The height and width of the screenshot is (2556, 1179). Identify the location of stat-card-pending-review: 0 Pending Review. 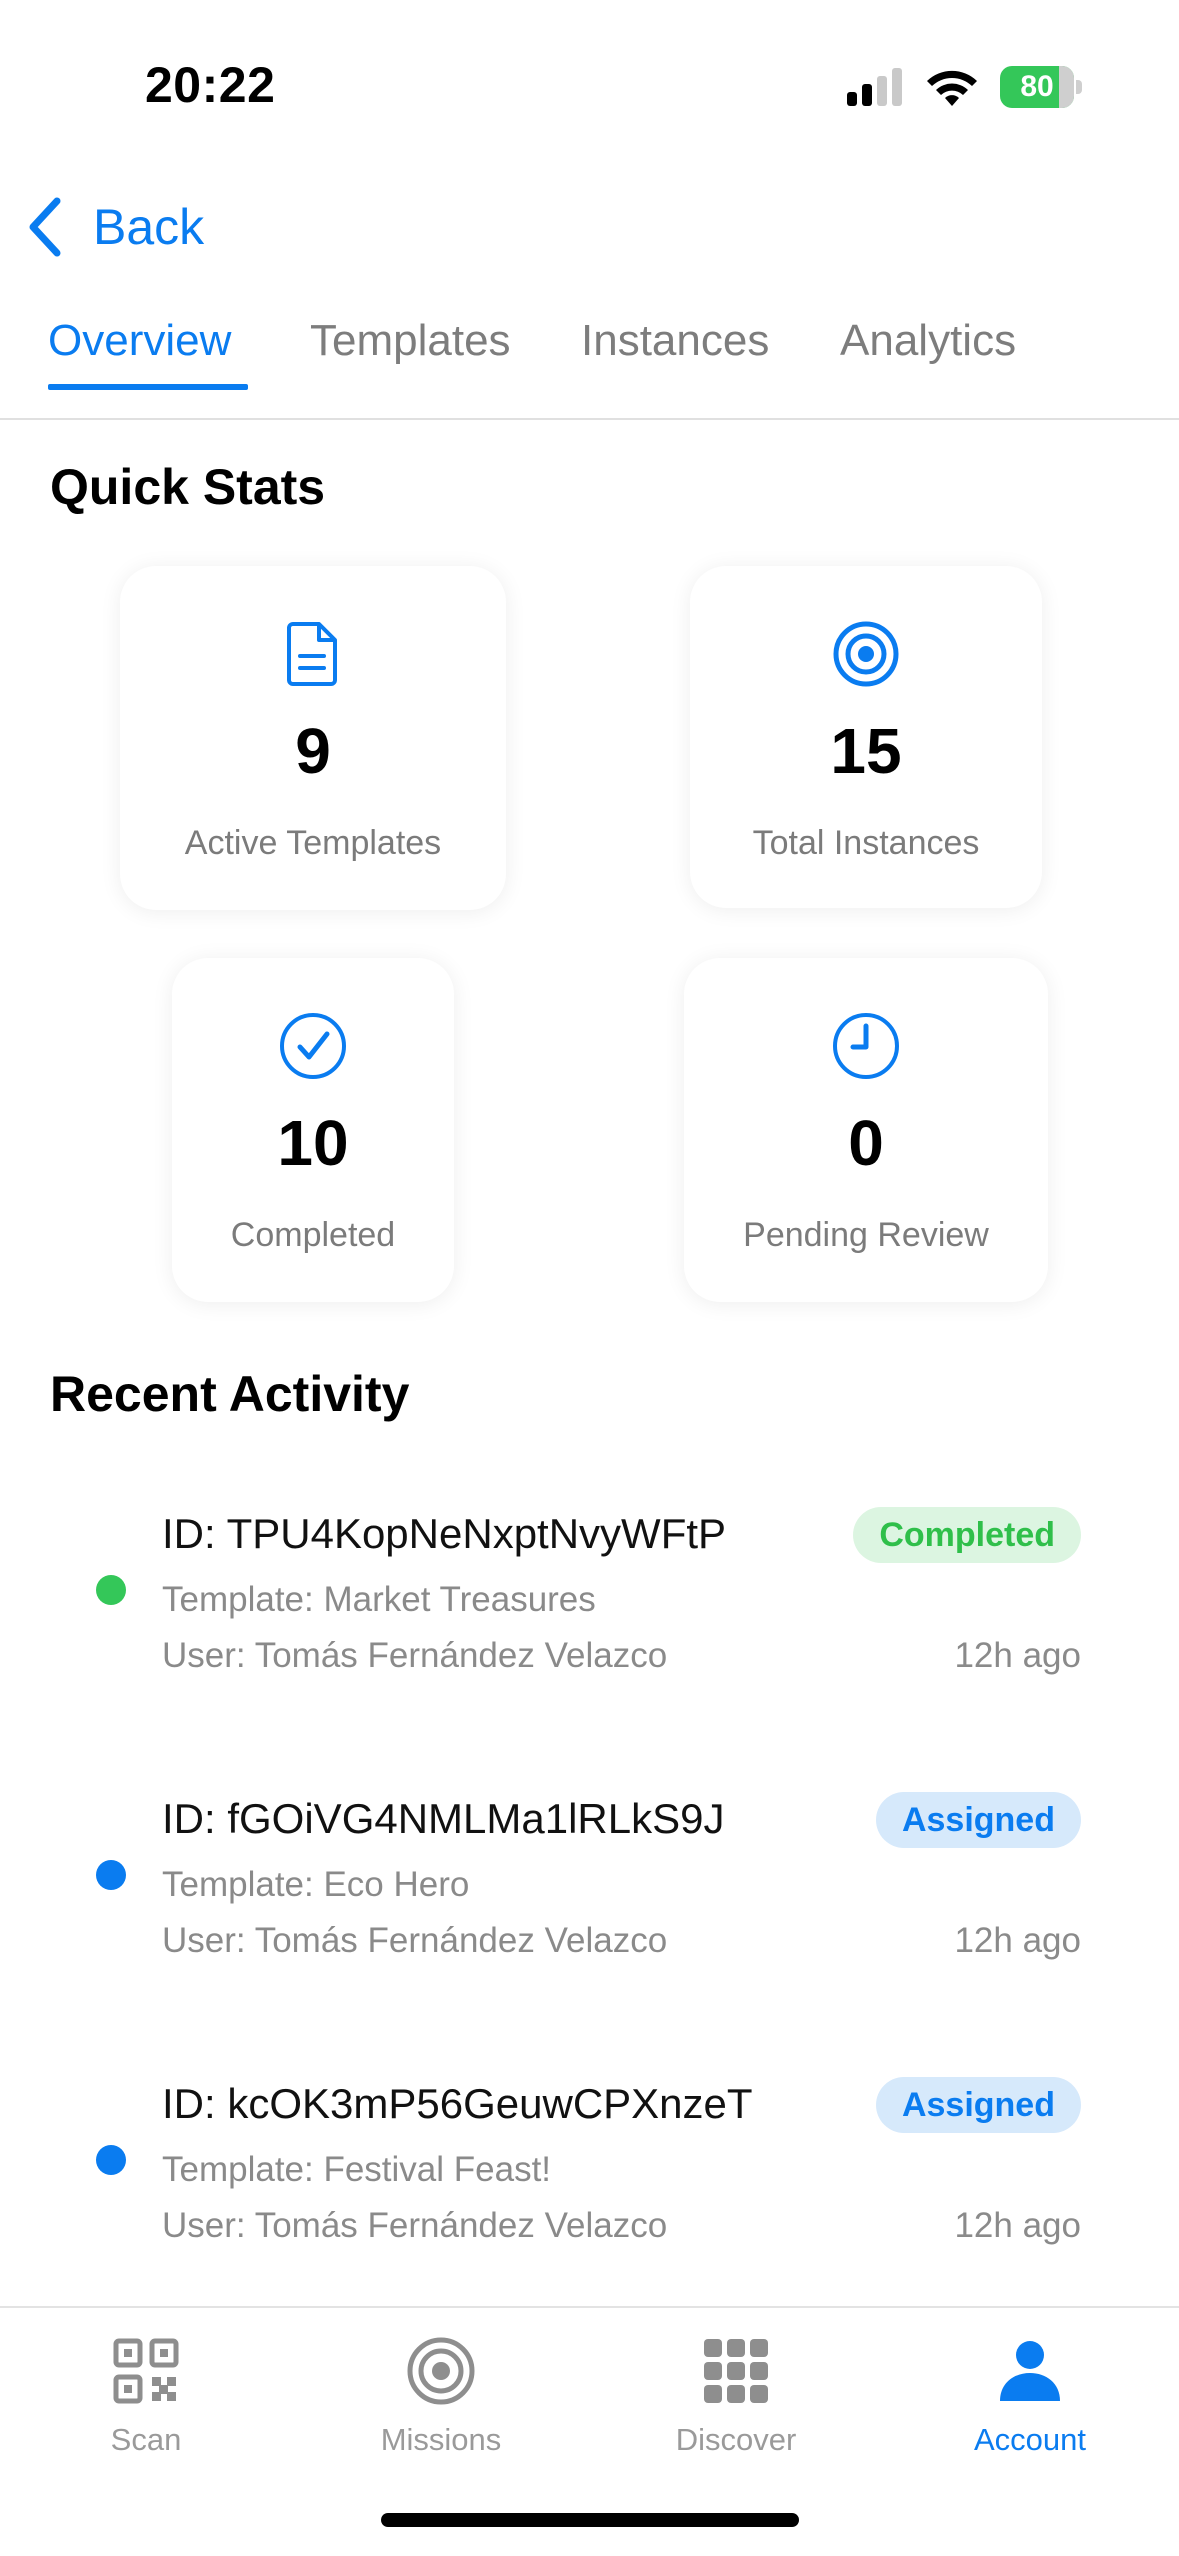
(866, 1130).